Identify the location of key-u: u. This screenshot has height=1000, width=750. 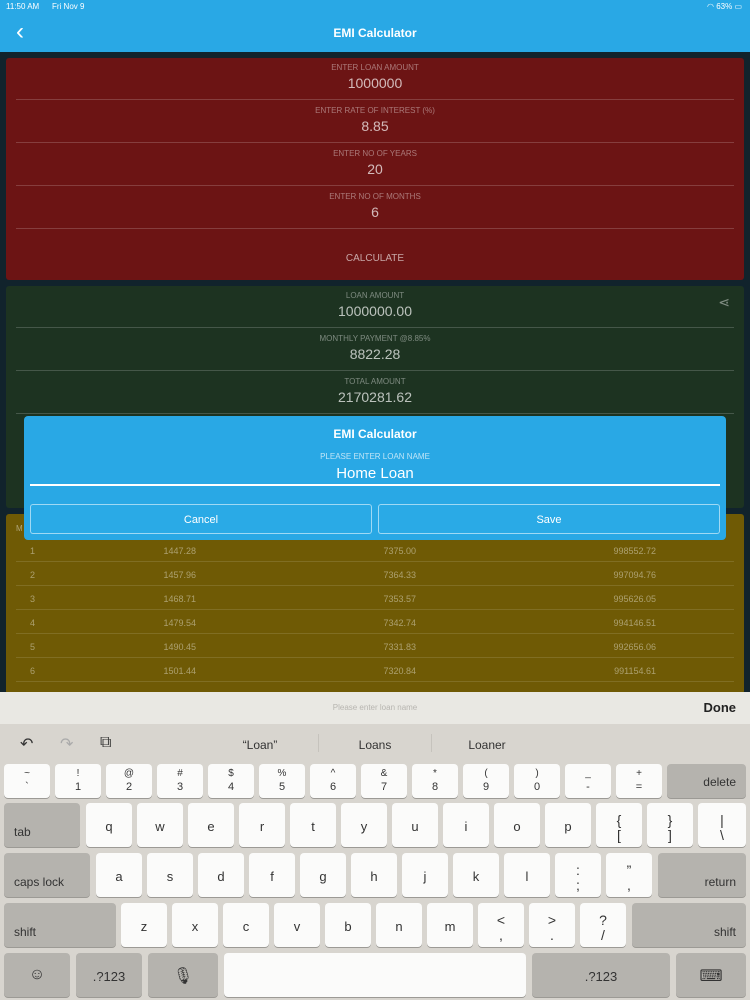
(415, 825).